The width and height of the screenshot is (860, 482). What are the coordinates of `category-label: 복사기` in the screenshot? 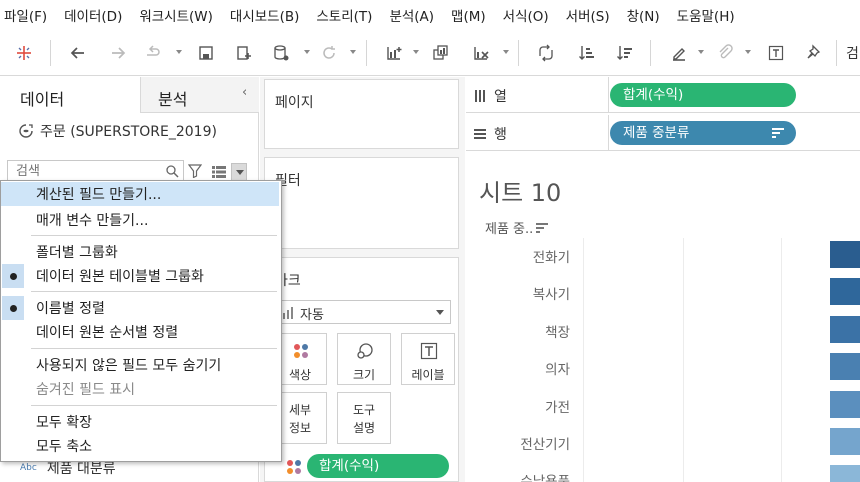 It's located at (551, 293).